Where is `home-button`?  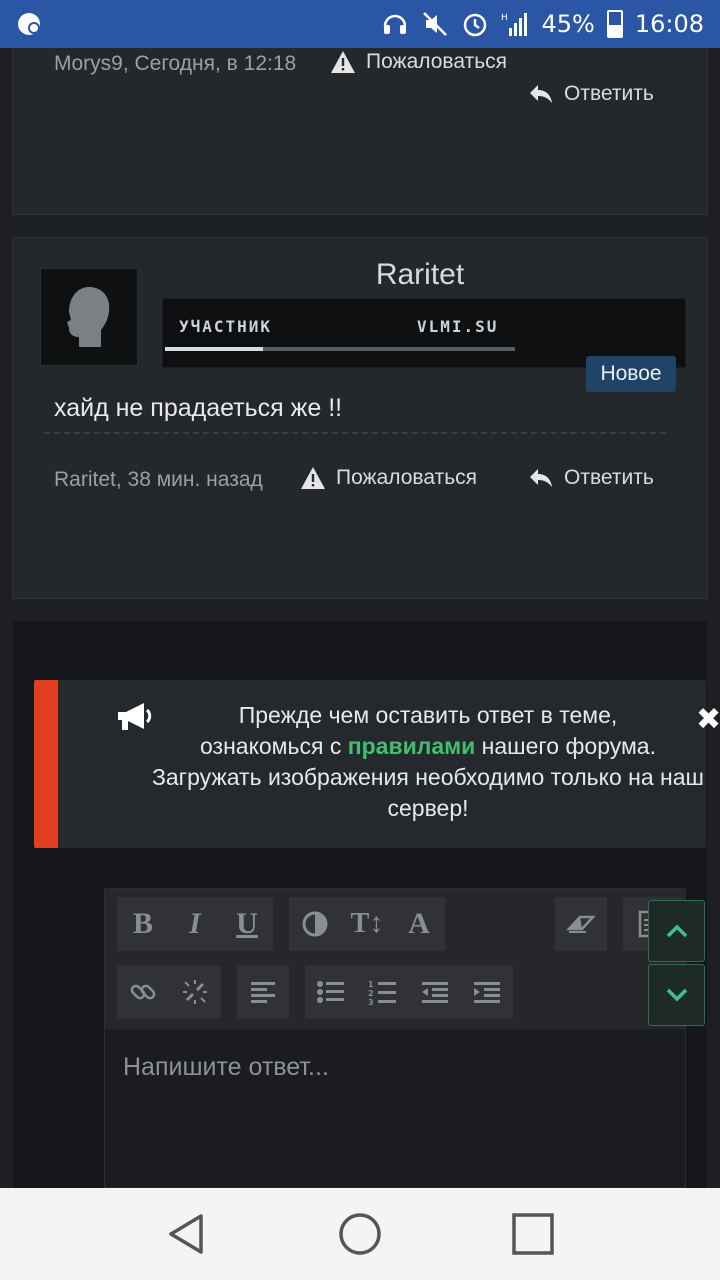 home-button is located at coordinates (360, 1234).